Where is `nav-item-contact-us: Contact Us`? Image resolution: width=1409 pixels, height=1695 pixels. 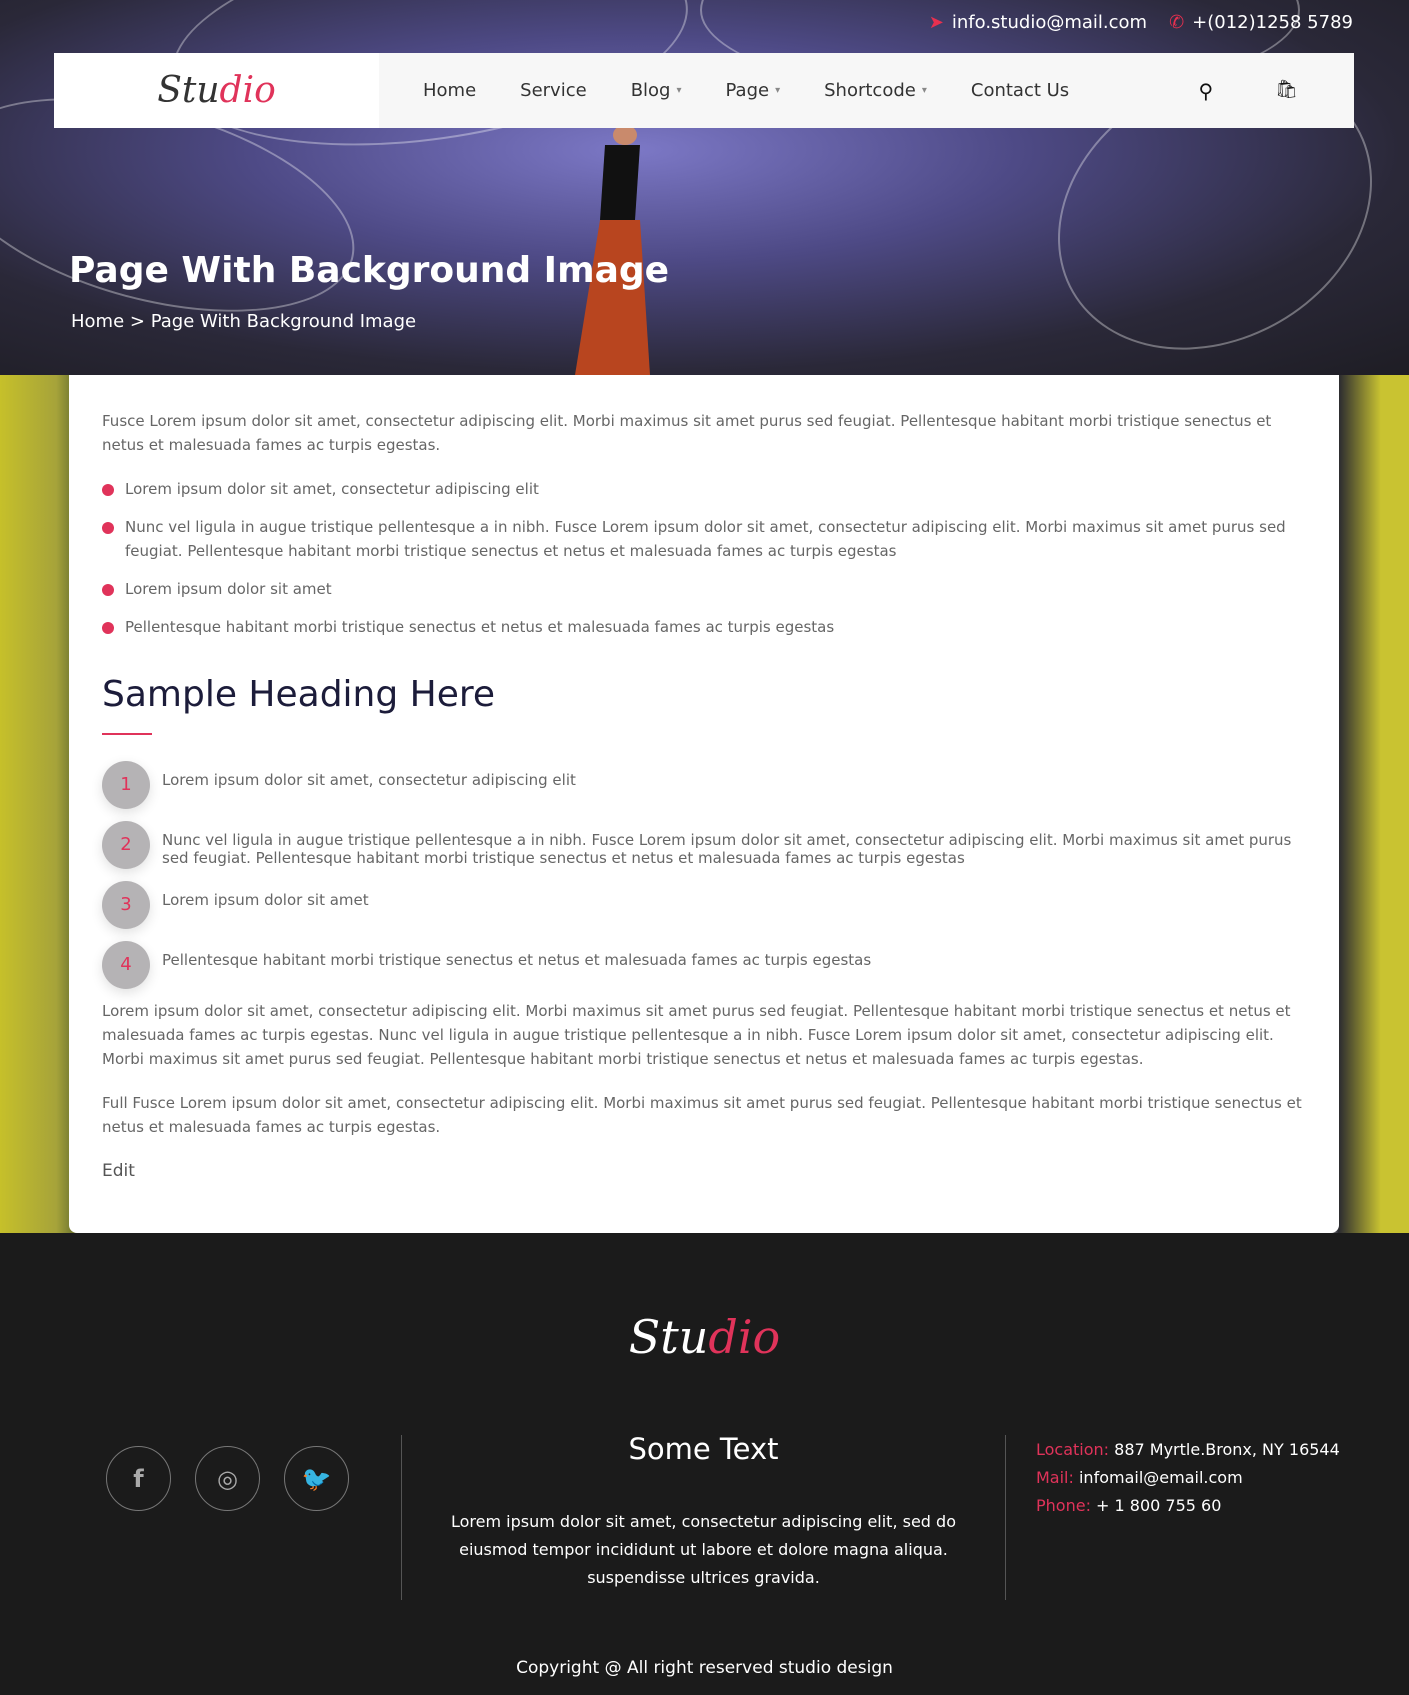
nav-item-contact-us: Contact Us is located at coordinates (1020, 90).